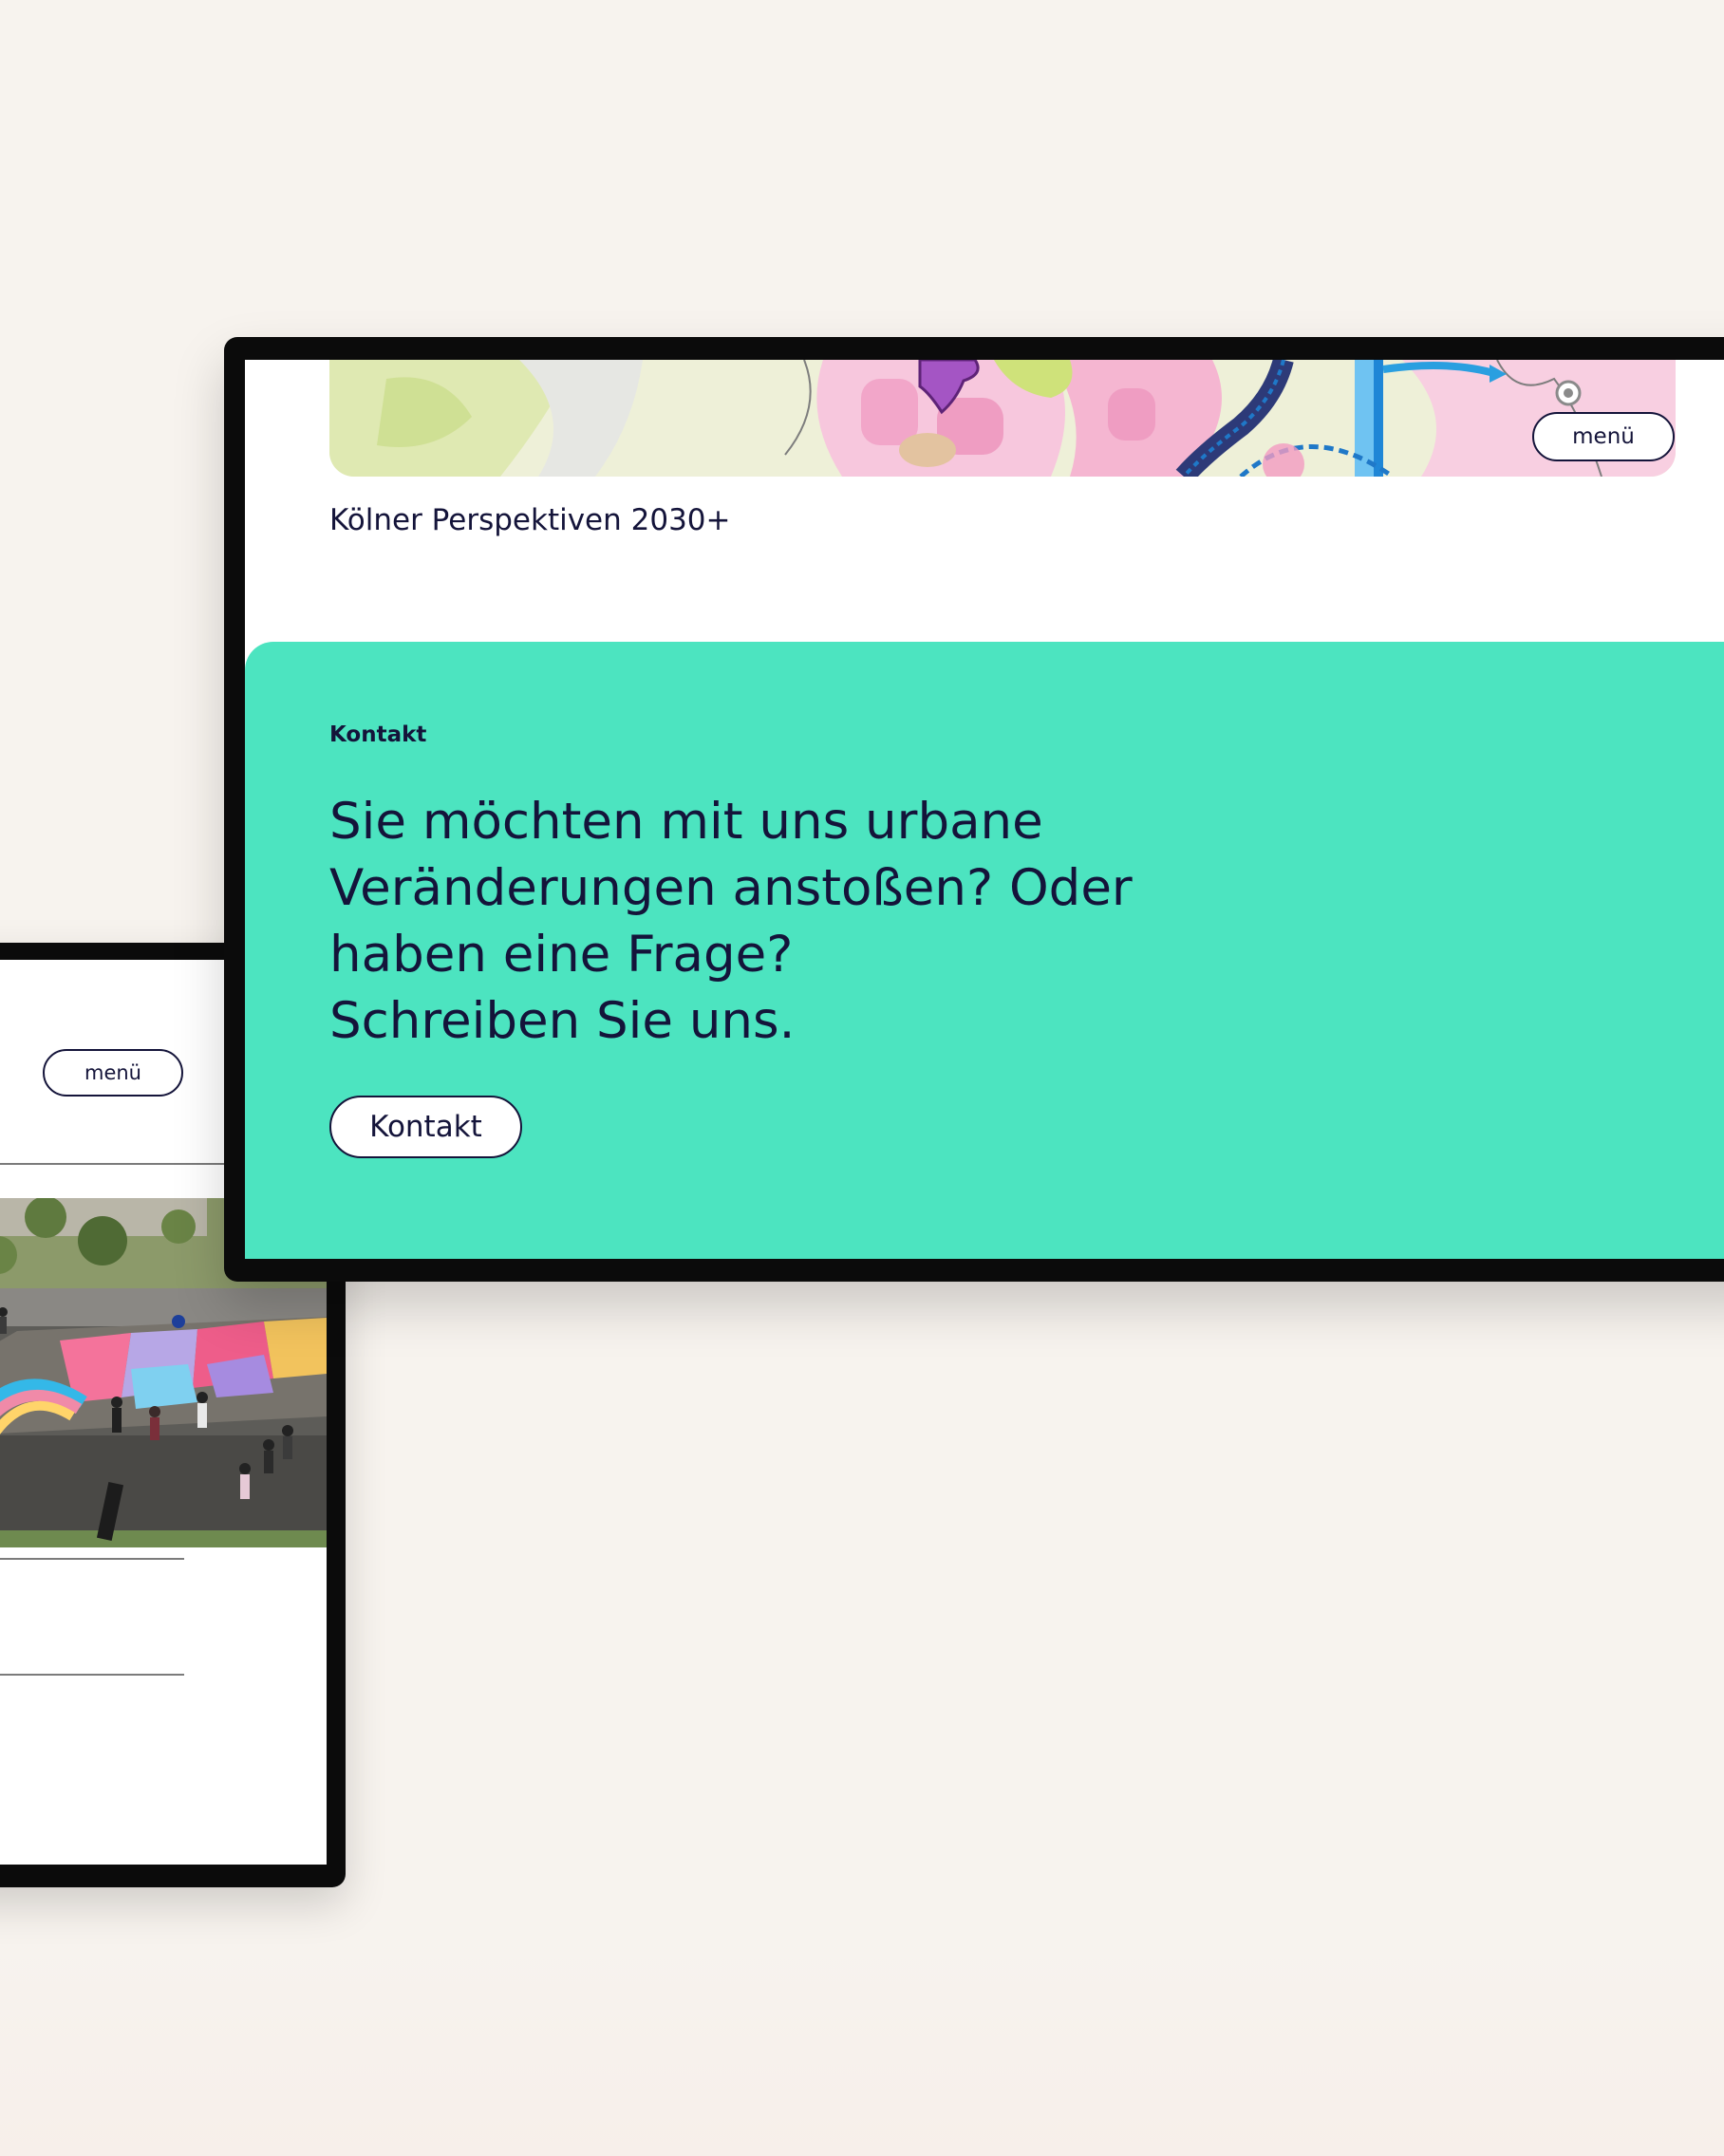 This screenshot has width=1724, height=2156. I want to click on contact-headline-line-4: Schreiben Sie uns., so click(562, 1021).